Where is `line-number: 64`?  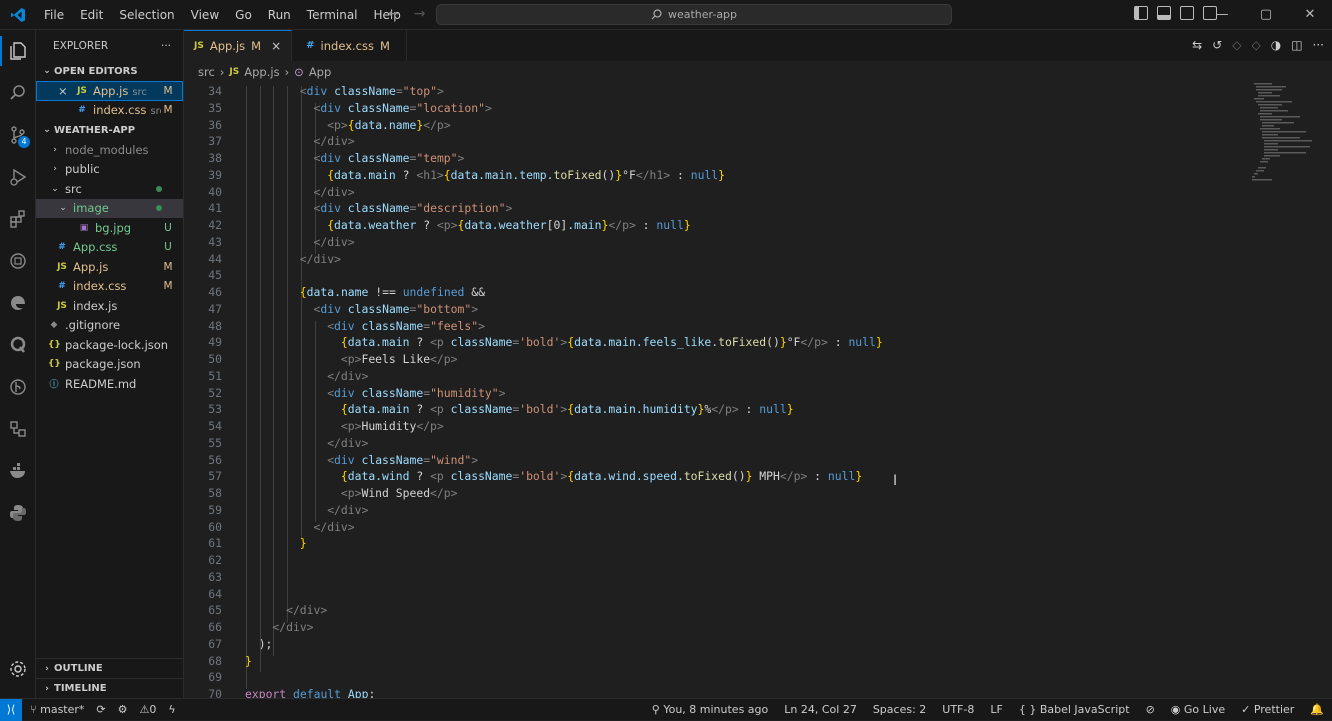 line-number: 64 is located at coordinates (215, 593).